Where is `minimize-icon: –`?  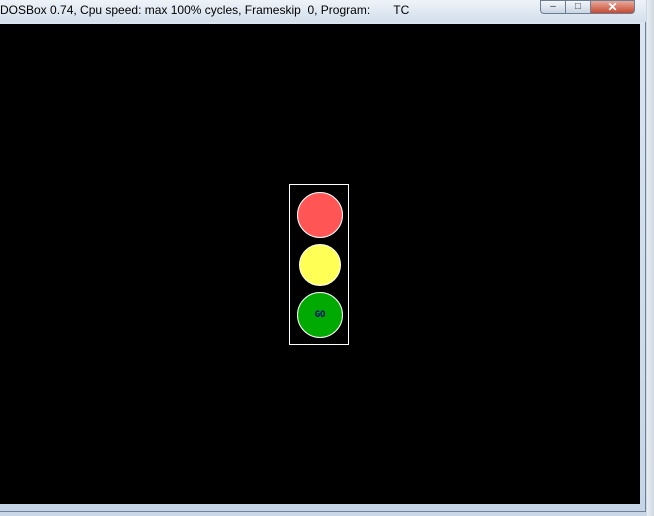 minimize-icon: – is located at coordinates (553, 6).